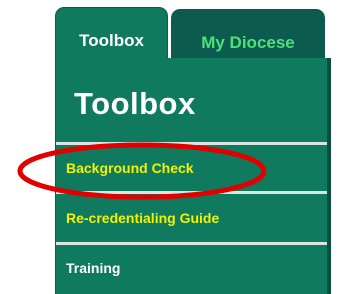 This screenshot has height=294, width=340. What do you see at coordinates (143, 218) in the screenshot?
I see `menu-item-label: Re-credentialing Guide` at bounding box center [143, 218].